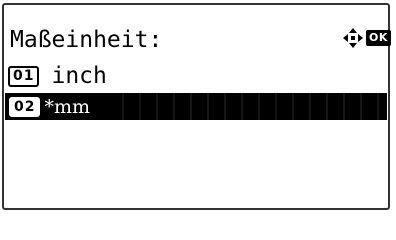 This screenshot has width=396, height=240. I want to click on list-item-inch: 01 inch, so click(57, 76).